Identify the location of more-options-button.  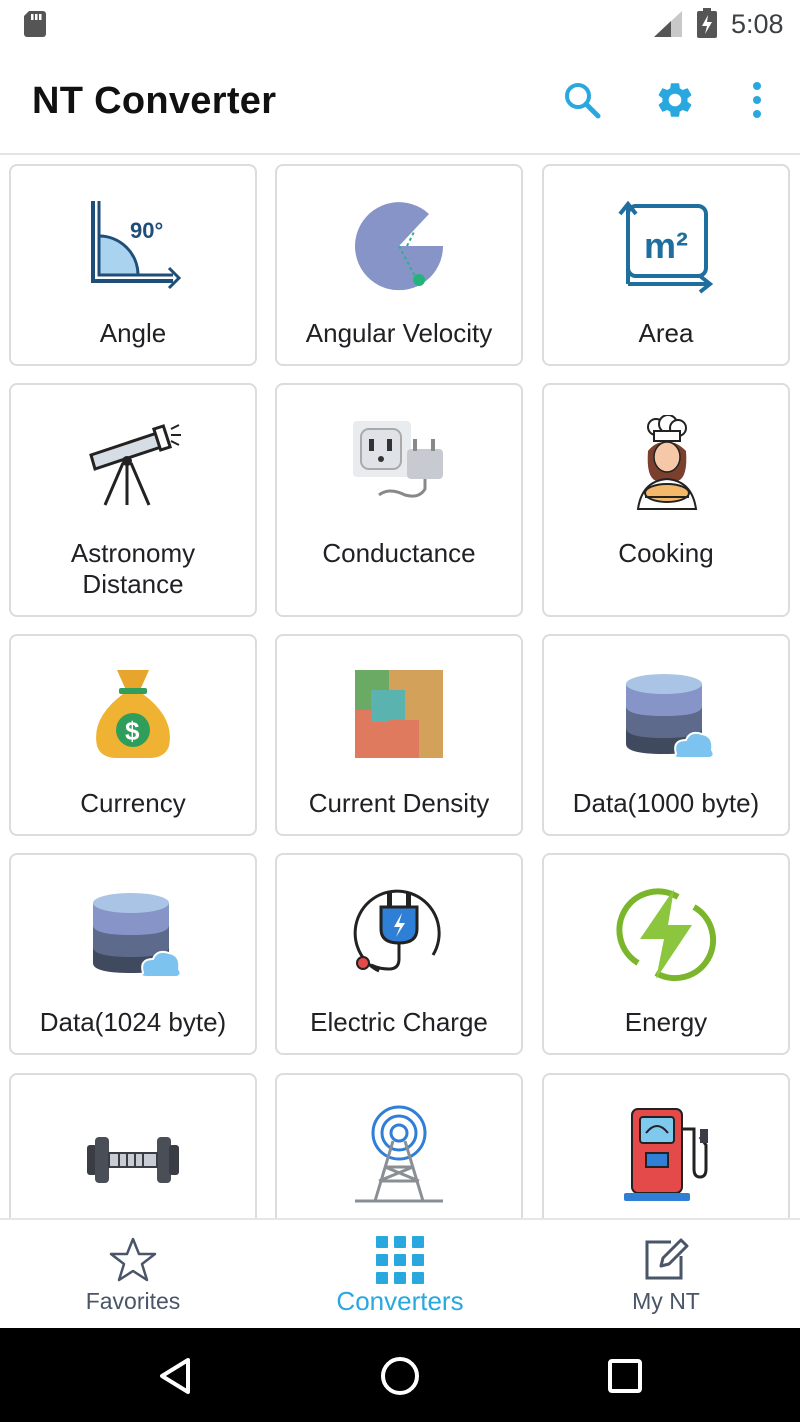
(757, 100).